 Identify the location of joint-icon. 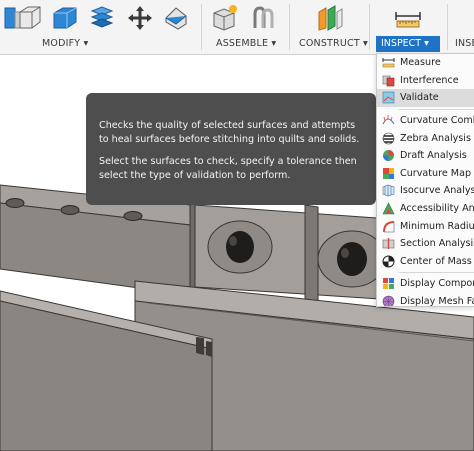
(263, 18).